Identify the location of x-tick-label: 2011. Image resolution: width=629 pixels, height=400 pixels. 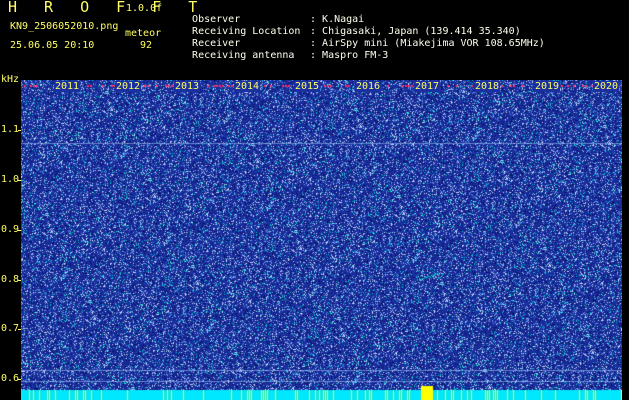
(67, 86).